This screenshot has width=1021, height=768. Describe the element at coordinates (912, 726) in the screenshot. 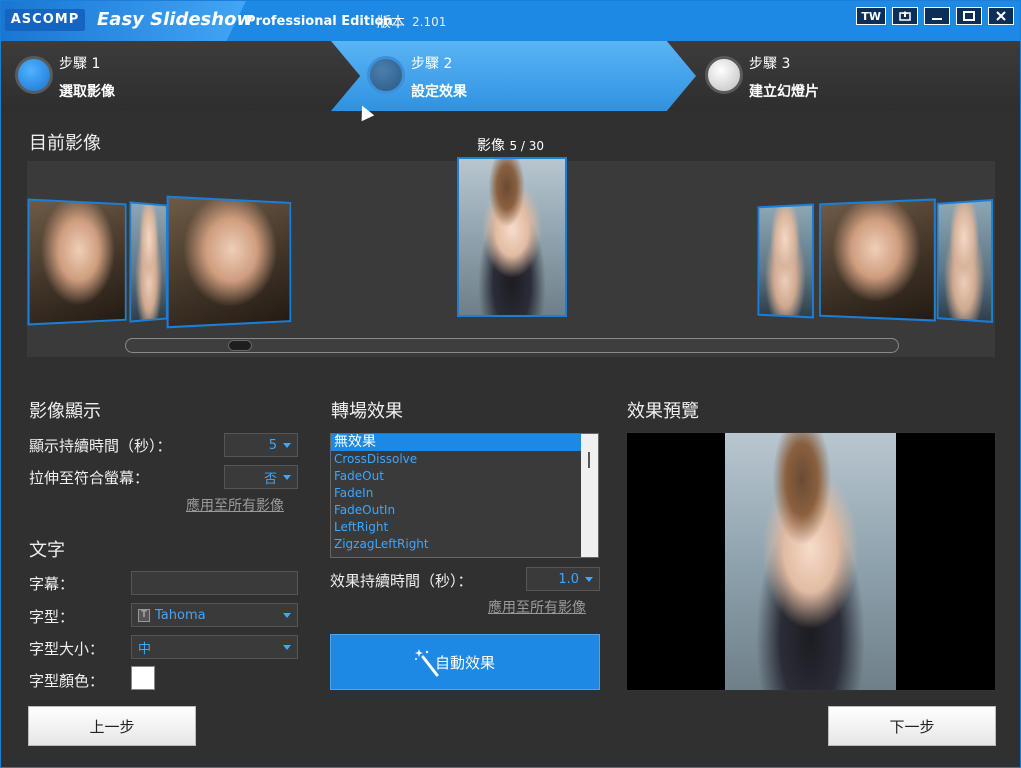

I see `next-button: 下一步` at that location.